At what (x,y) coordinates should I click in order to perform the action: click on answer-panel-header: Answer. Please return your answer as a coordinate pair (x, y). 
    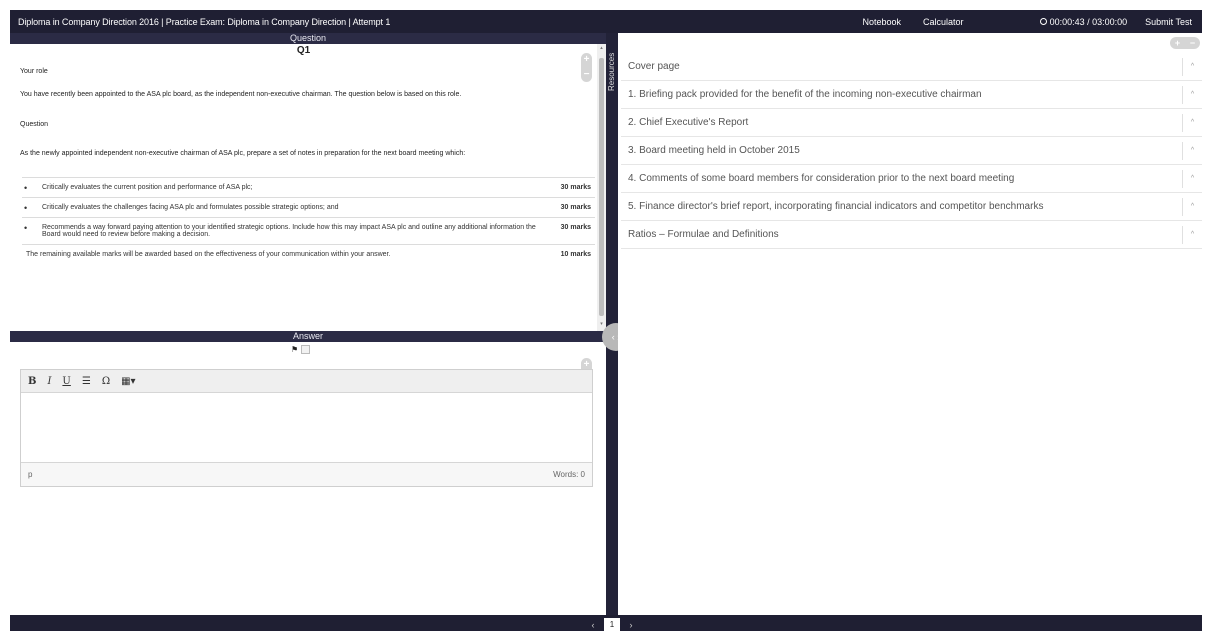
    Looking at the image, I should click on (308, 336).